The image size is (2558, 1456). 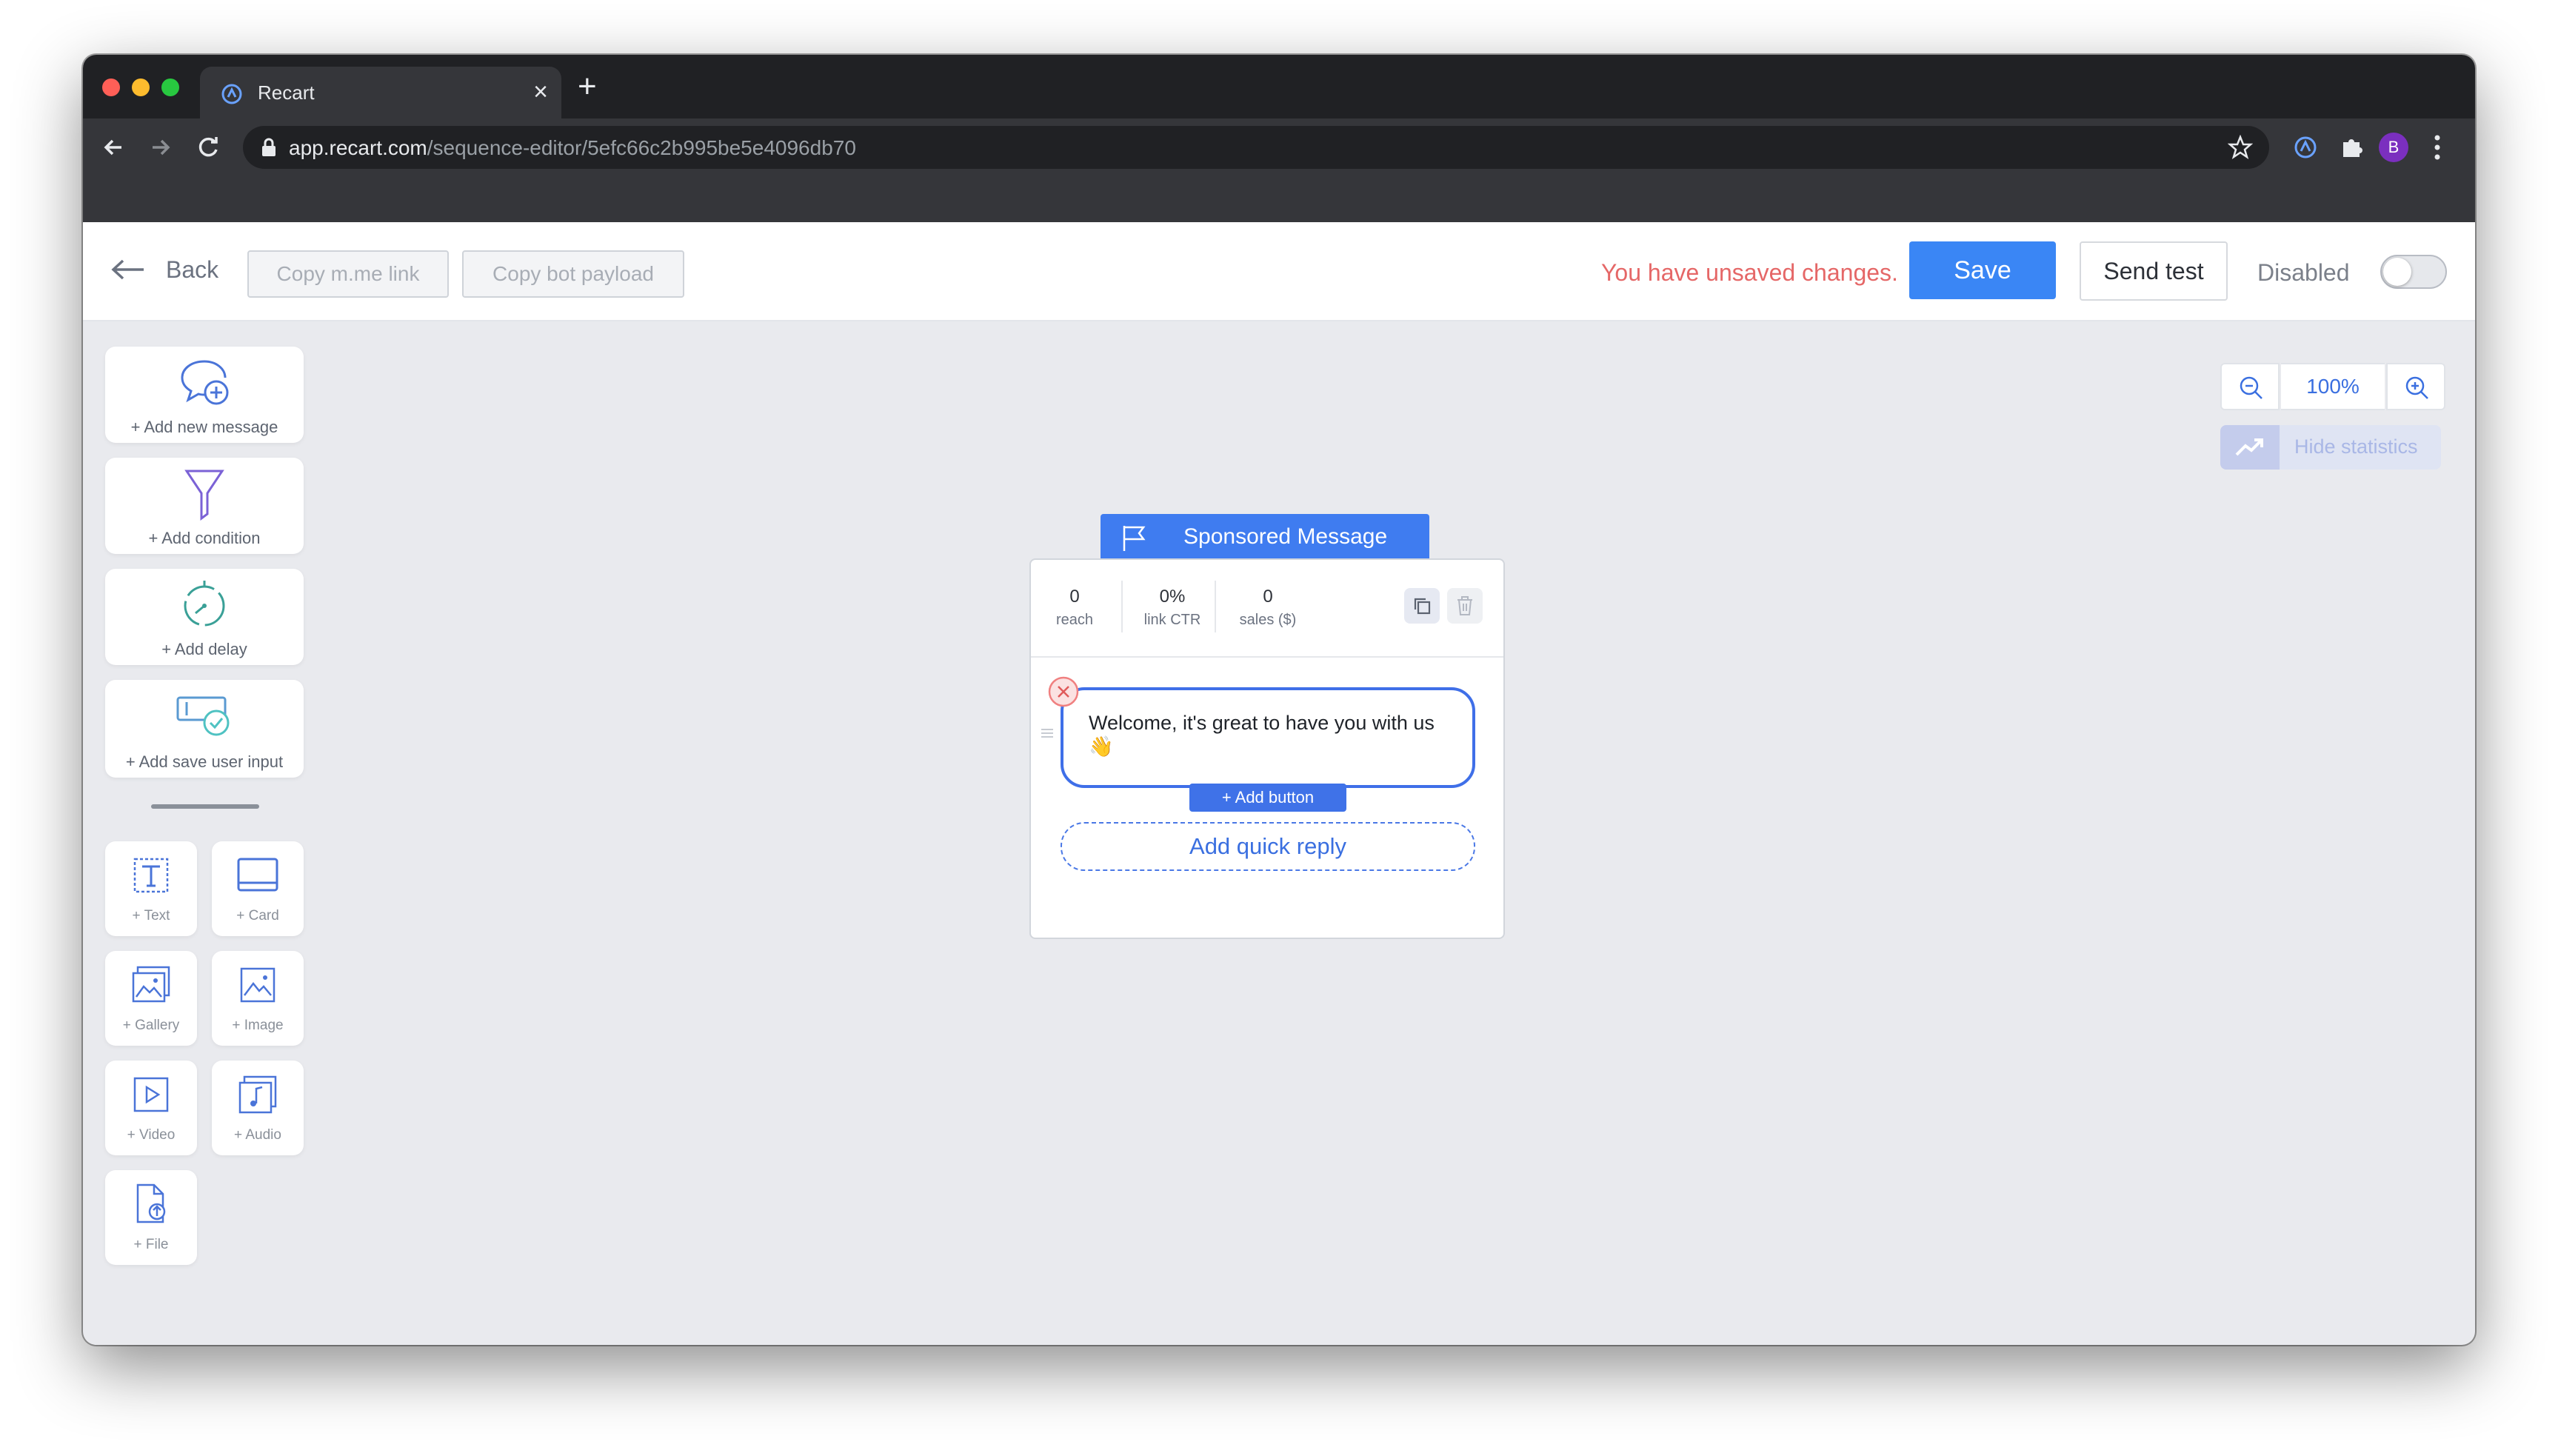 I want to click on add-video-button: + Video, so click(x=151, y=1108).